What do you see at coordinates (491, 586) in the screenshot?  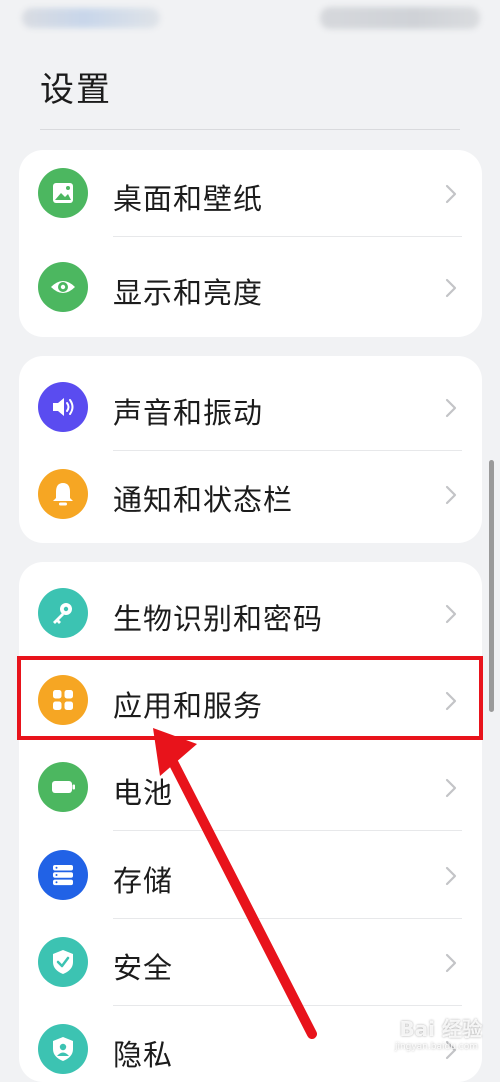 I see `scrollbar` at bounding box center [491, 586].